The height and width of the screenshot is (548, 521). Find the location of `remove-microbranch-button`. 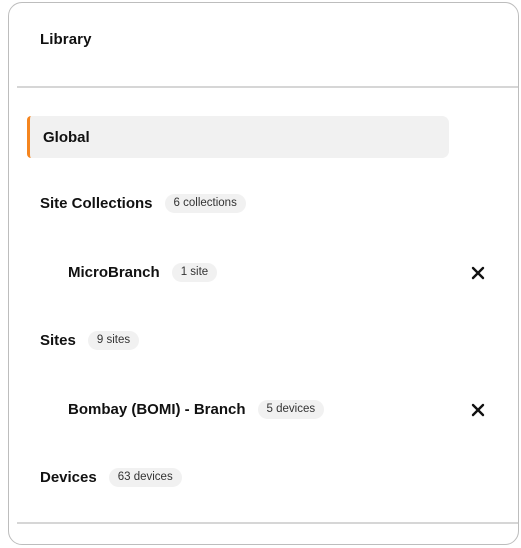

remove-microbranch-button is located at coordinates (478, 273).